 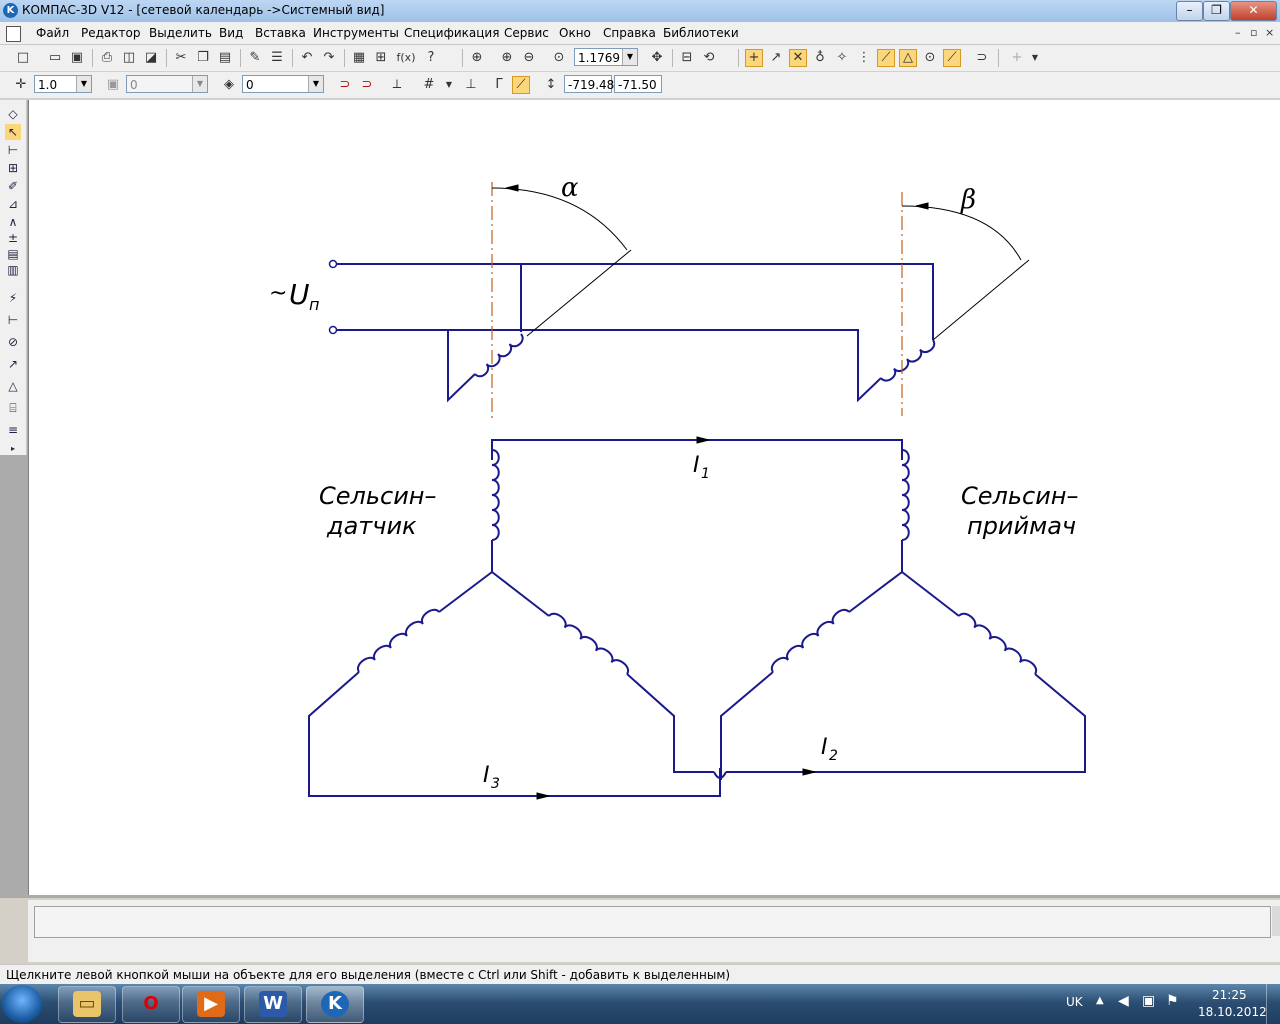 I want to click on zoom-out-icon: ⊖, so click(x=529, y=58).